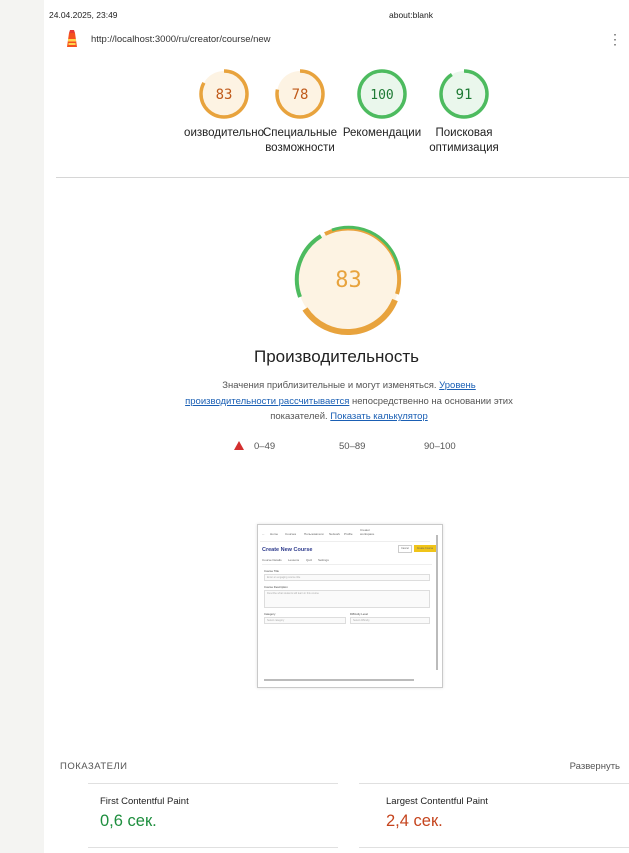 Image resolution: width=629 pixels, height=853 pixels. I want to click on metric-divider-bottom-right, so click(494, 847).